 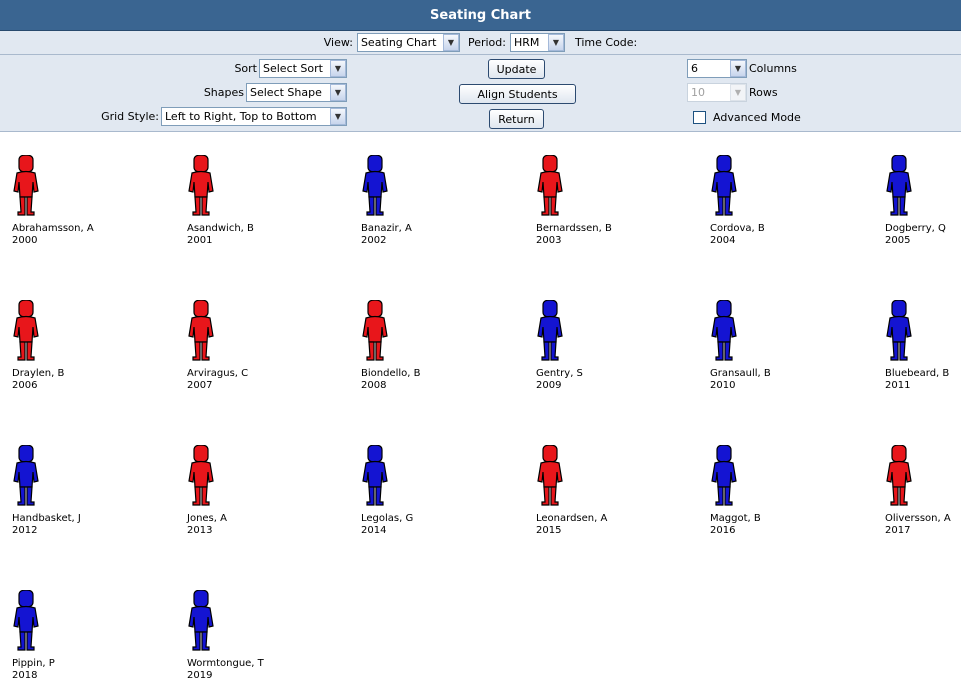 I want to click on rows-select-value: 10, so click(x=698, y=92).